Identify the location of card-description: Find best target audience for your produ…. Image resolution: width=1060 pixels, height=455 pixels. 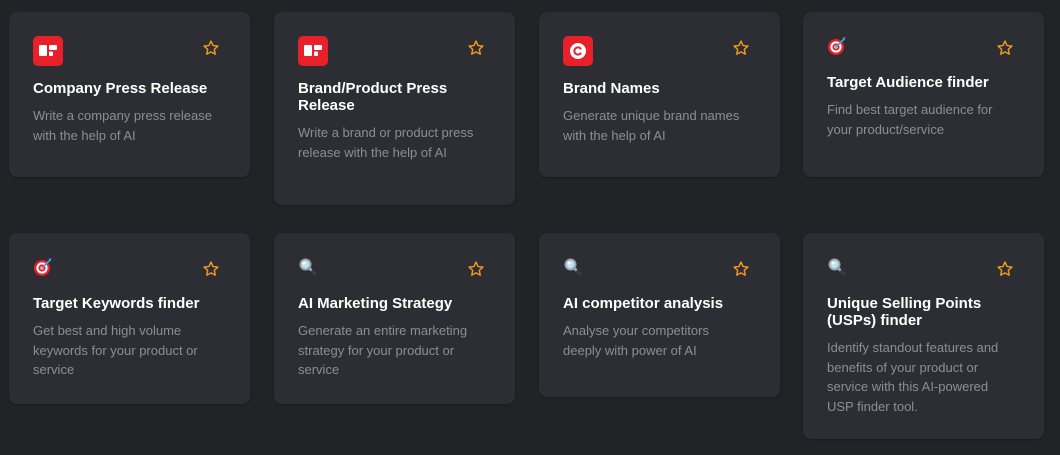
(910, 119).